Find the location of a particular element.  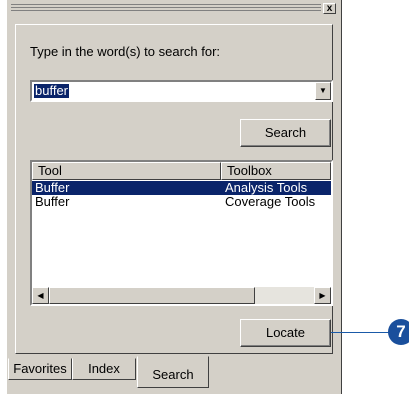

column-header-tool: Tool is located at coordinates (126, 171).